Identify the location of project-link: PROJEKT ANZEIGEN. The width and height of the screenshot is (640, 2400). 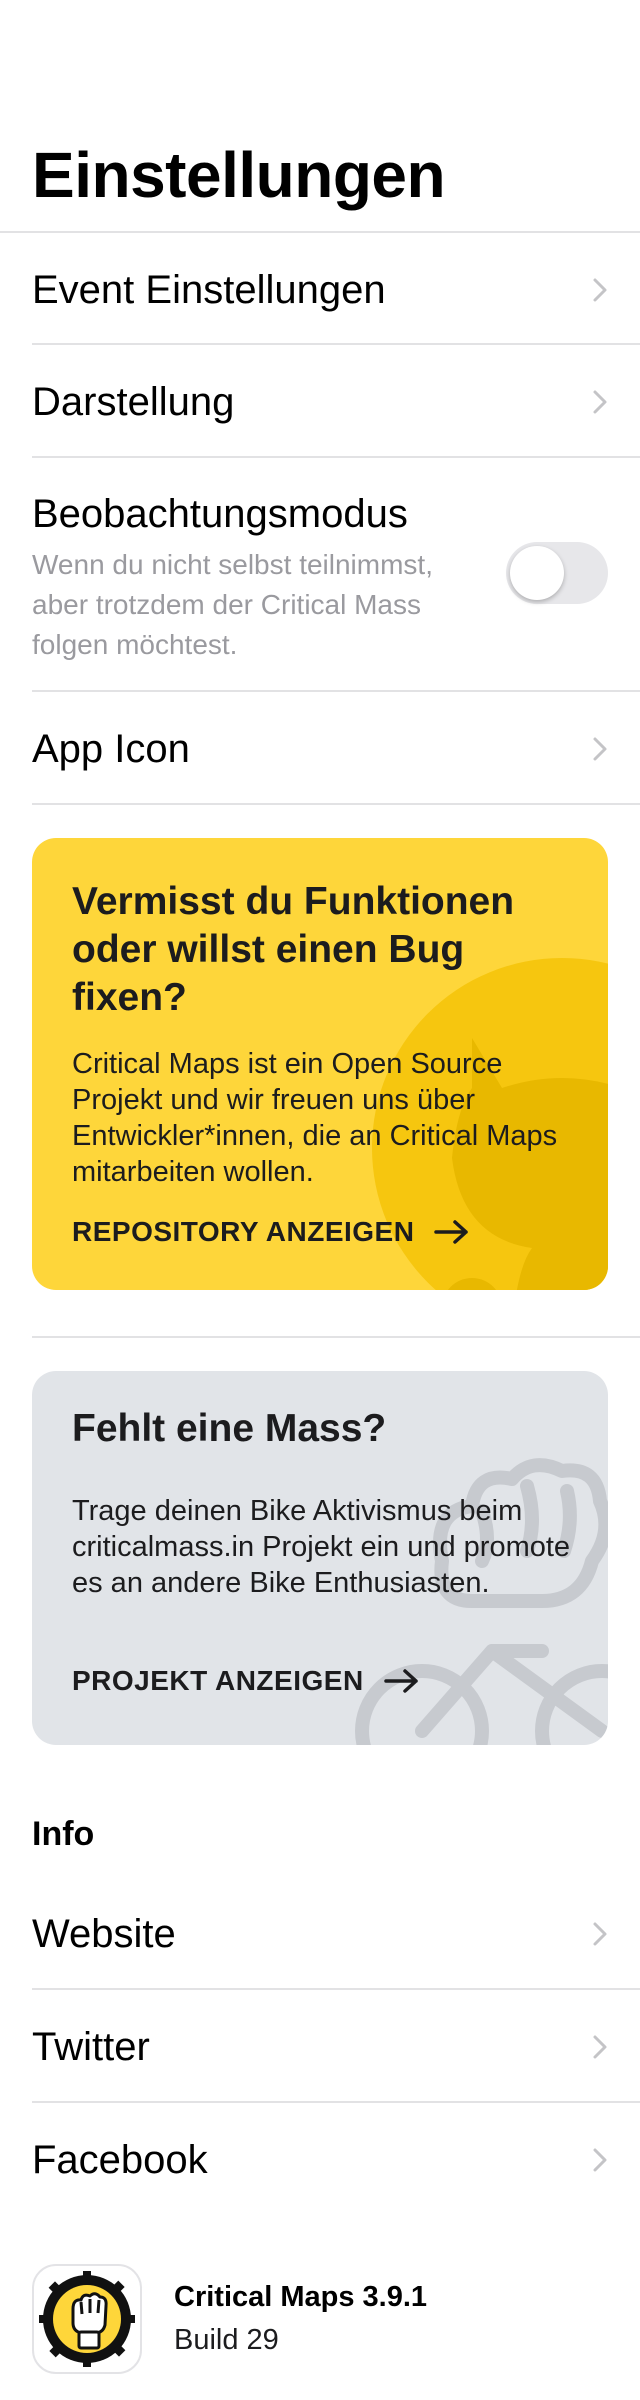
(246, 1681).